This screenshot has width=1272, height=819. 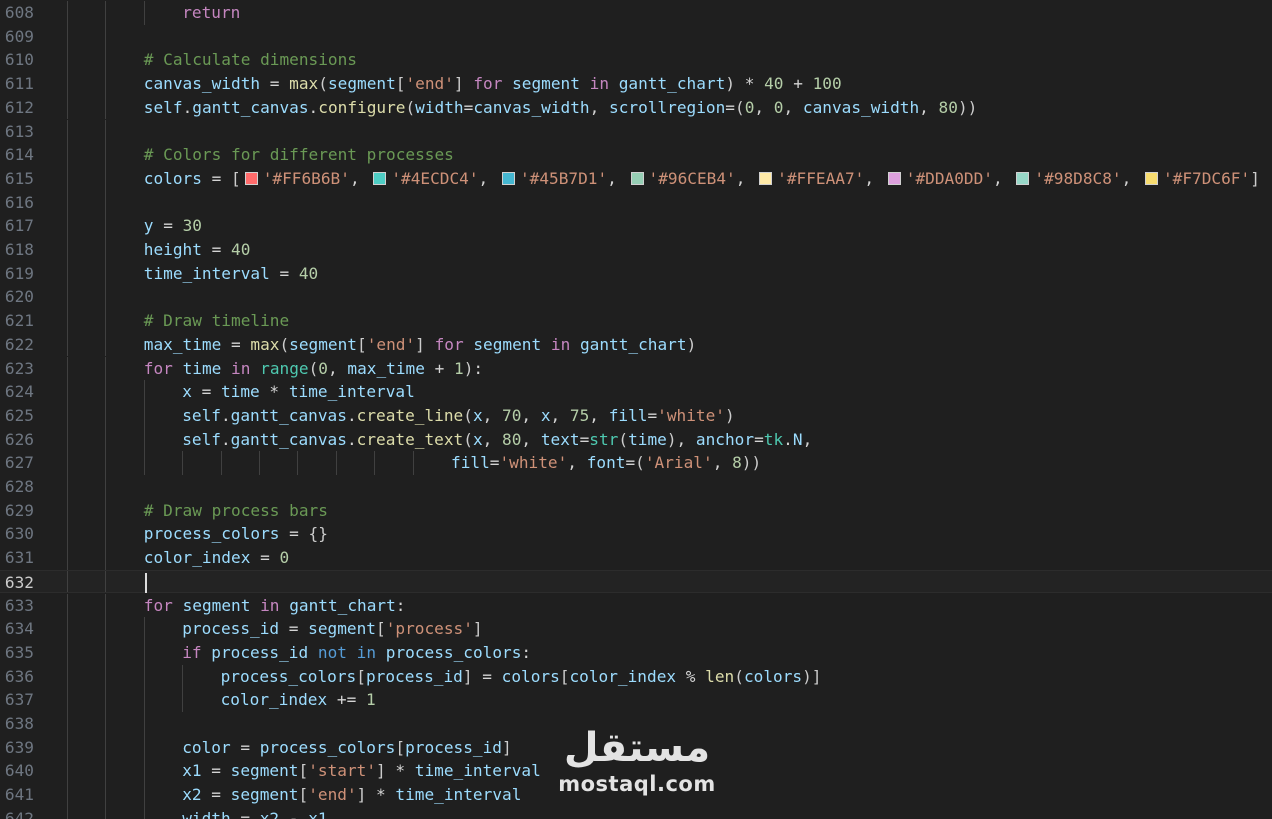 I want to click on code-token: *, so click(x=400, y=771).